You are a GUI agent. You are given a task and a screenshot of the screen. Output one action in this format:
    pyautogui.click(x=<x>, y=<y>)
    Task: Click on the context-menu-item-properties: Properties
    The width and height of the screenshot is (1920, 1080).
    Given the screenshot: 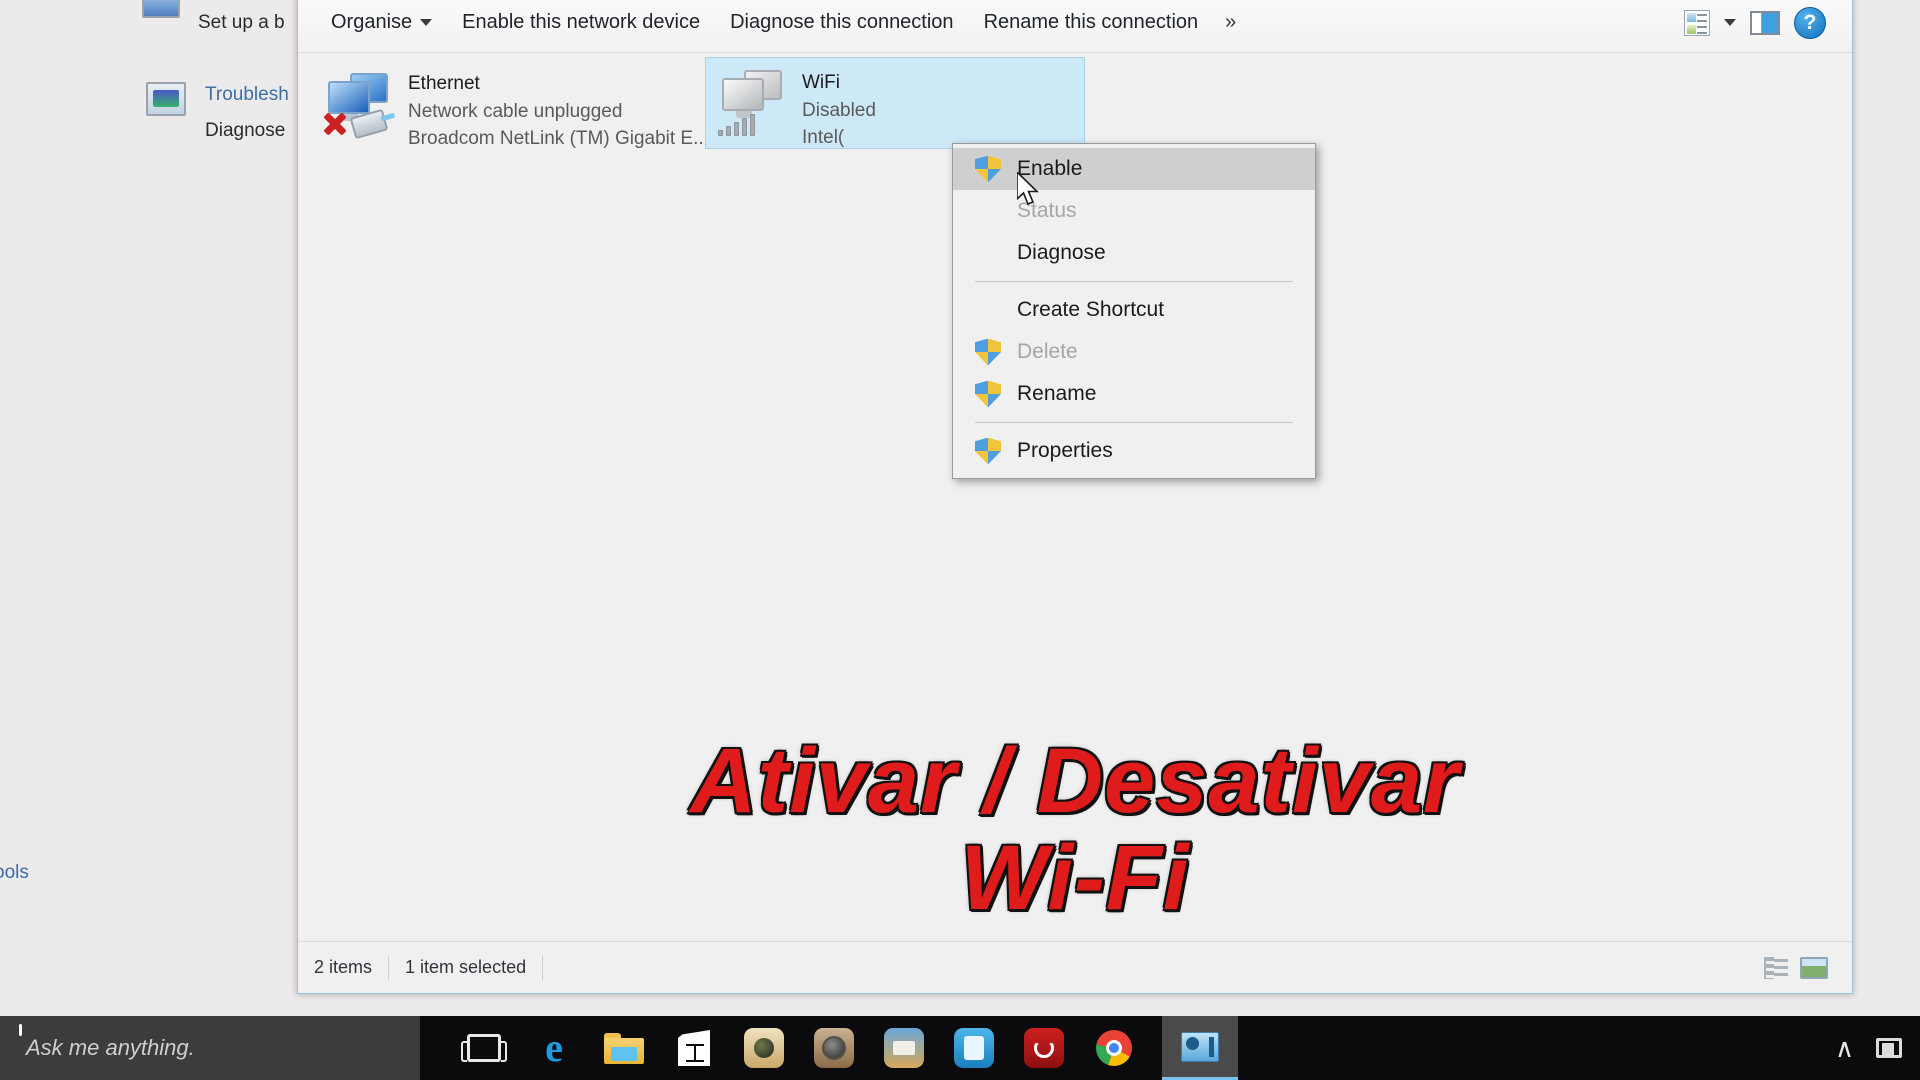 What is the action you would take?
    pyautogui.click(x=1134, y=451)
    